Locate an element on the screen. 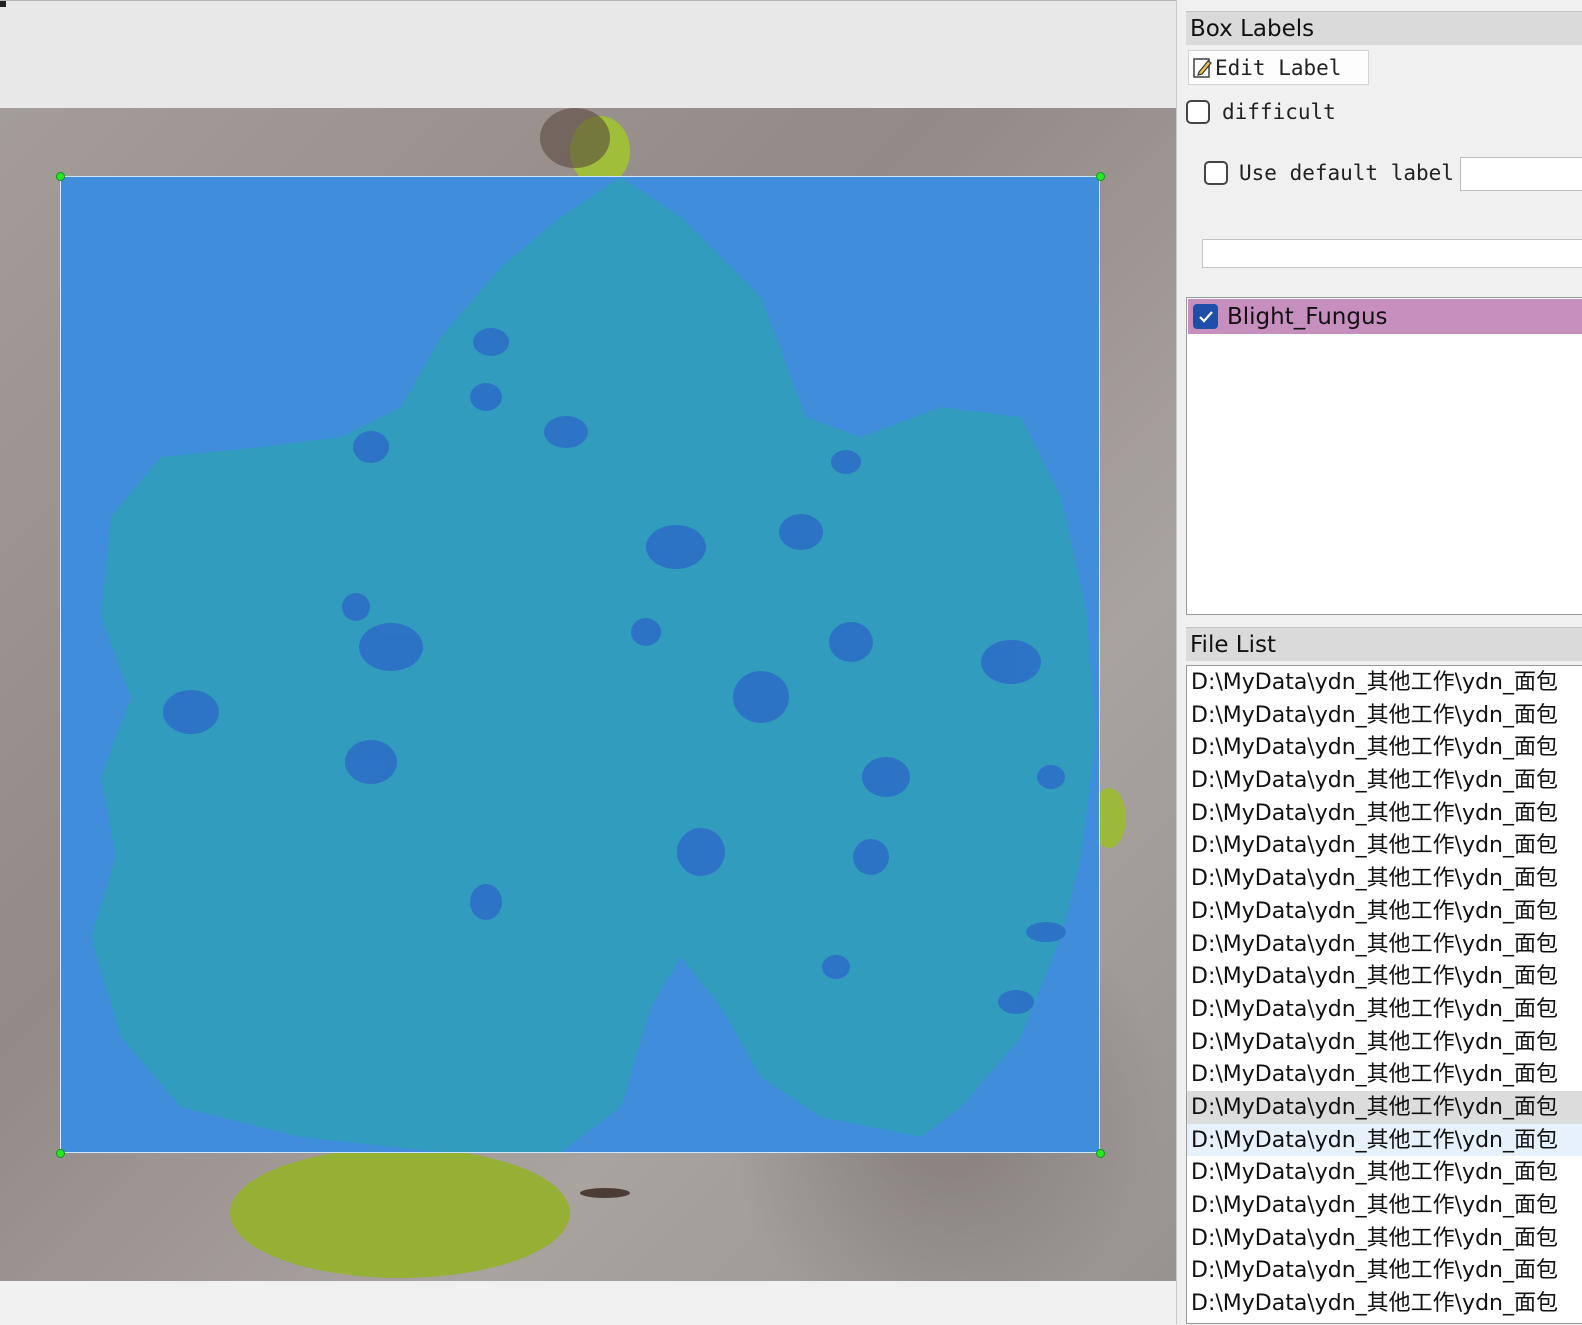  bbox-handle-bottom-left is located at coordinates (60, 1153).